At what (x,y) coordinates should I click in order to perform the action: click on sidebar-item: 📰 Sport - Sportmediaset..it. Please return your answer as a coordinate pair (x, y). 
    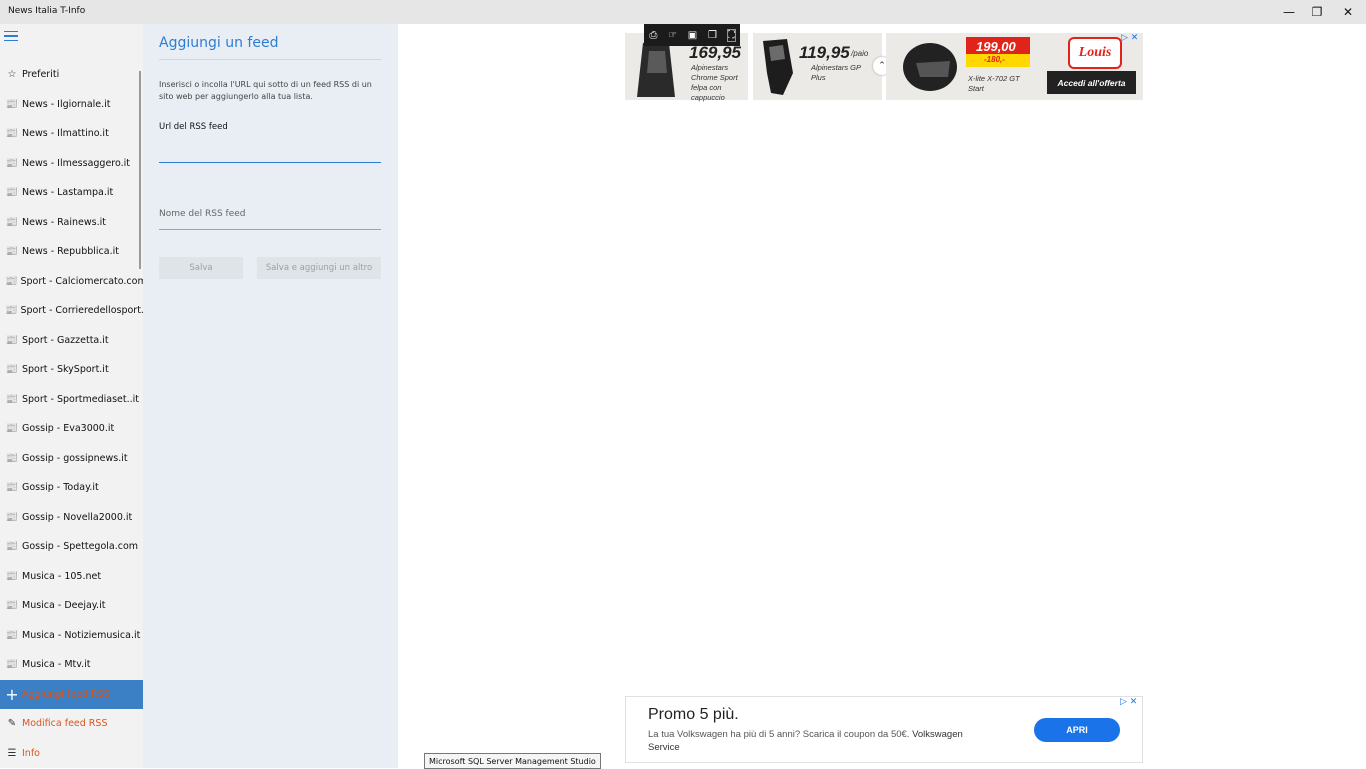
    Looking at the image, I should click on (71, 399).